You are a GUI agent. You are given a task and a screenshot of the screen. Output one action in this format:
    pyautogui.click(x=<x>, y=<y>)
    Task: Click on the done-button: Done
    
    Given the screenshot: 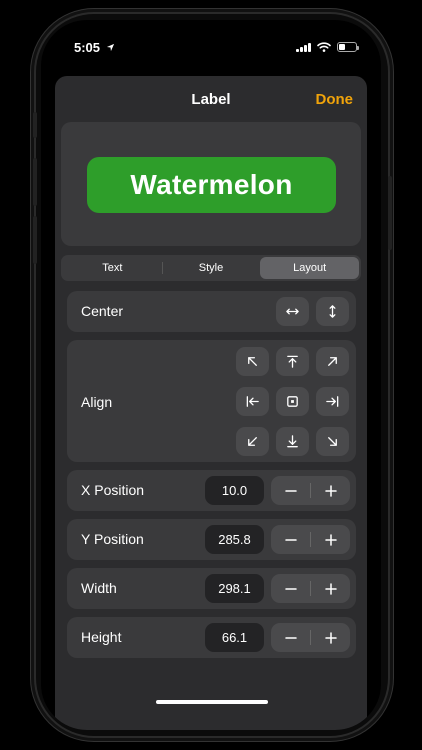 What is the action you would take?
    pyautogui.click(x=335, y=99)
    